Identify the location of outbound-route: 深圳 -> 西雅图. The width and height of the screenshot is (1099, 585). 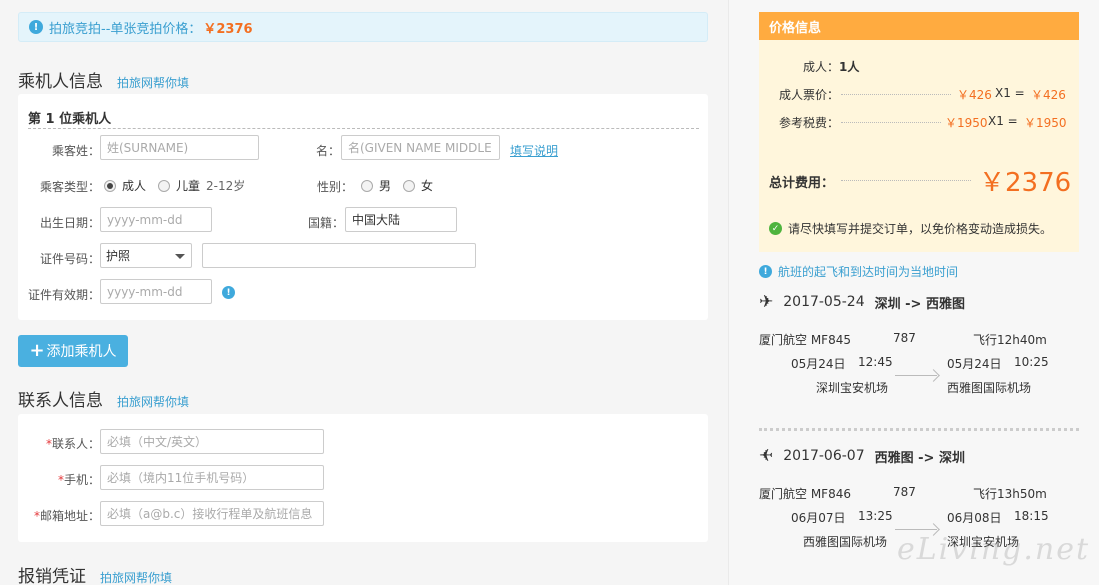
(919, 304).